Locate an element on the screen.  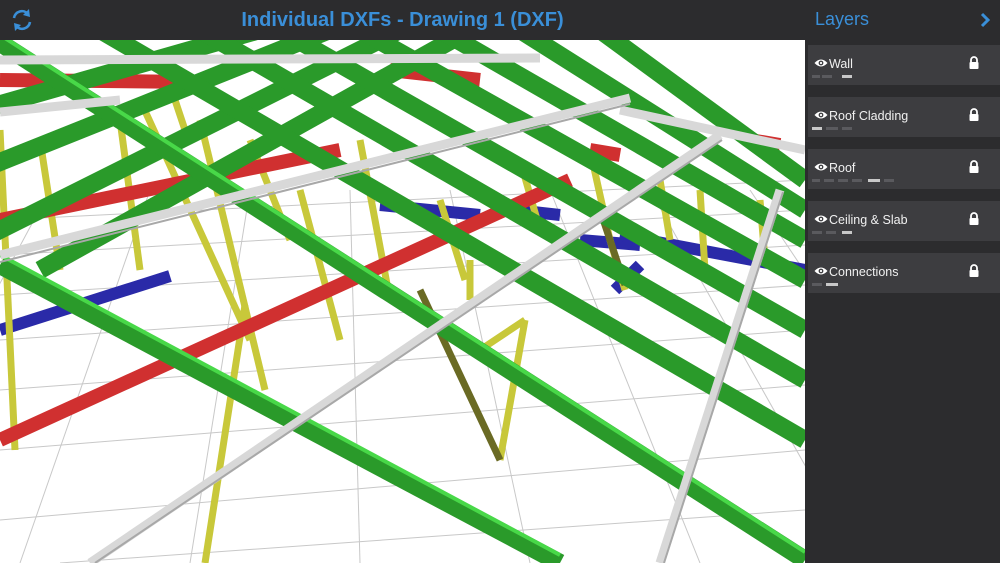
layer-lock-toggle-roof is located at coordinates (972, 169).